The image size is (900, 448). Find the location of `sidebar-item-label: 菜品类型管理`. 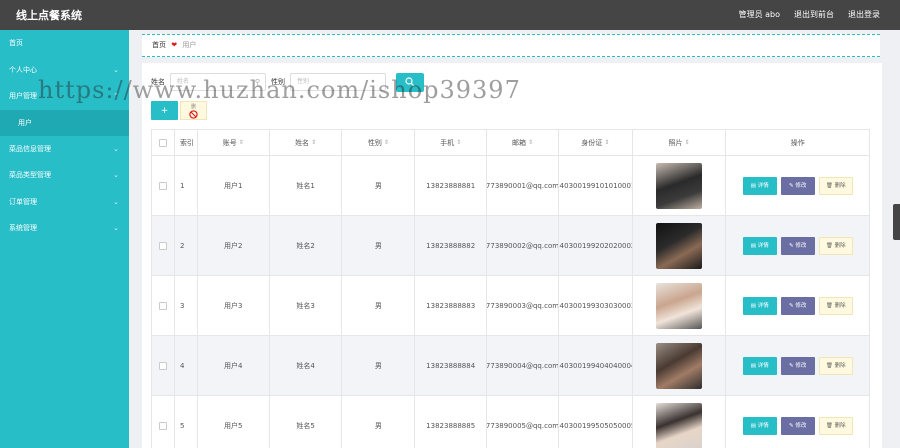

sidebar-item-label: 菜品类型管理 is located at coordinates (30, 175).